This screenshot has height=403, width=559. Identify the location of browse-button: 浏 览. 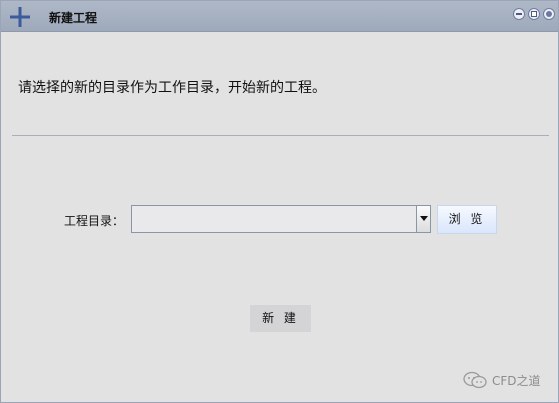
(467, 219).